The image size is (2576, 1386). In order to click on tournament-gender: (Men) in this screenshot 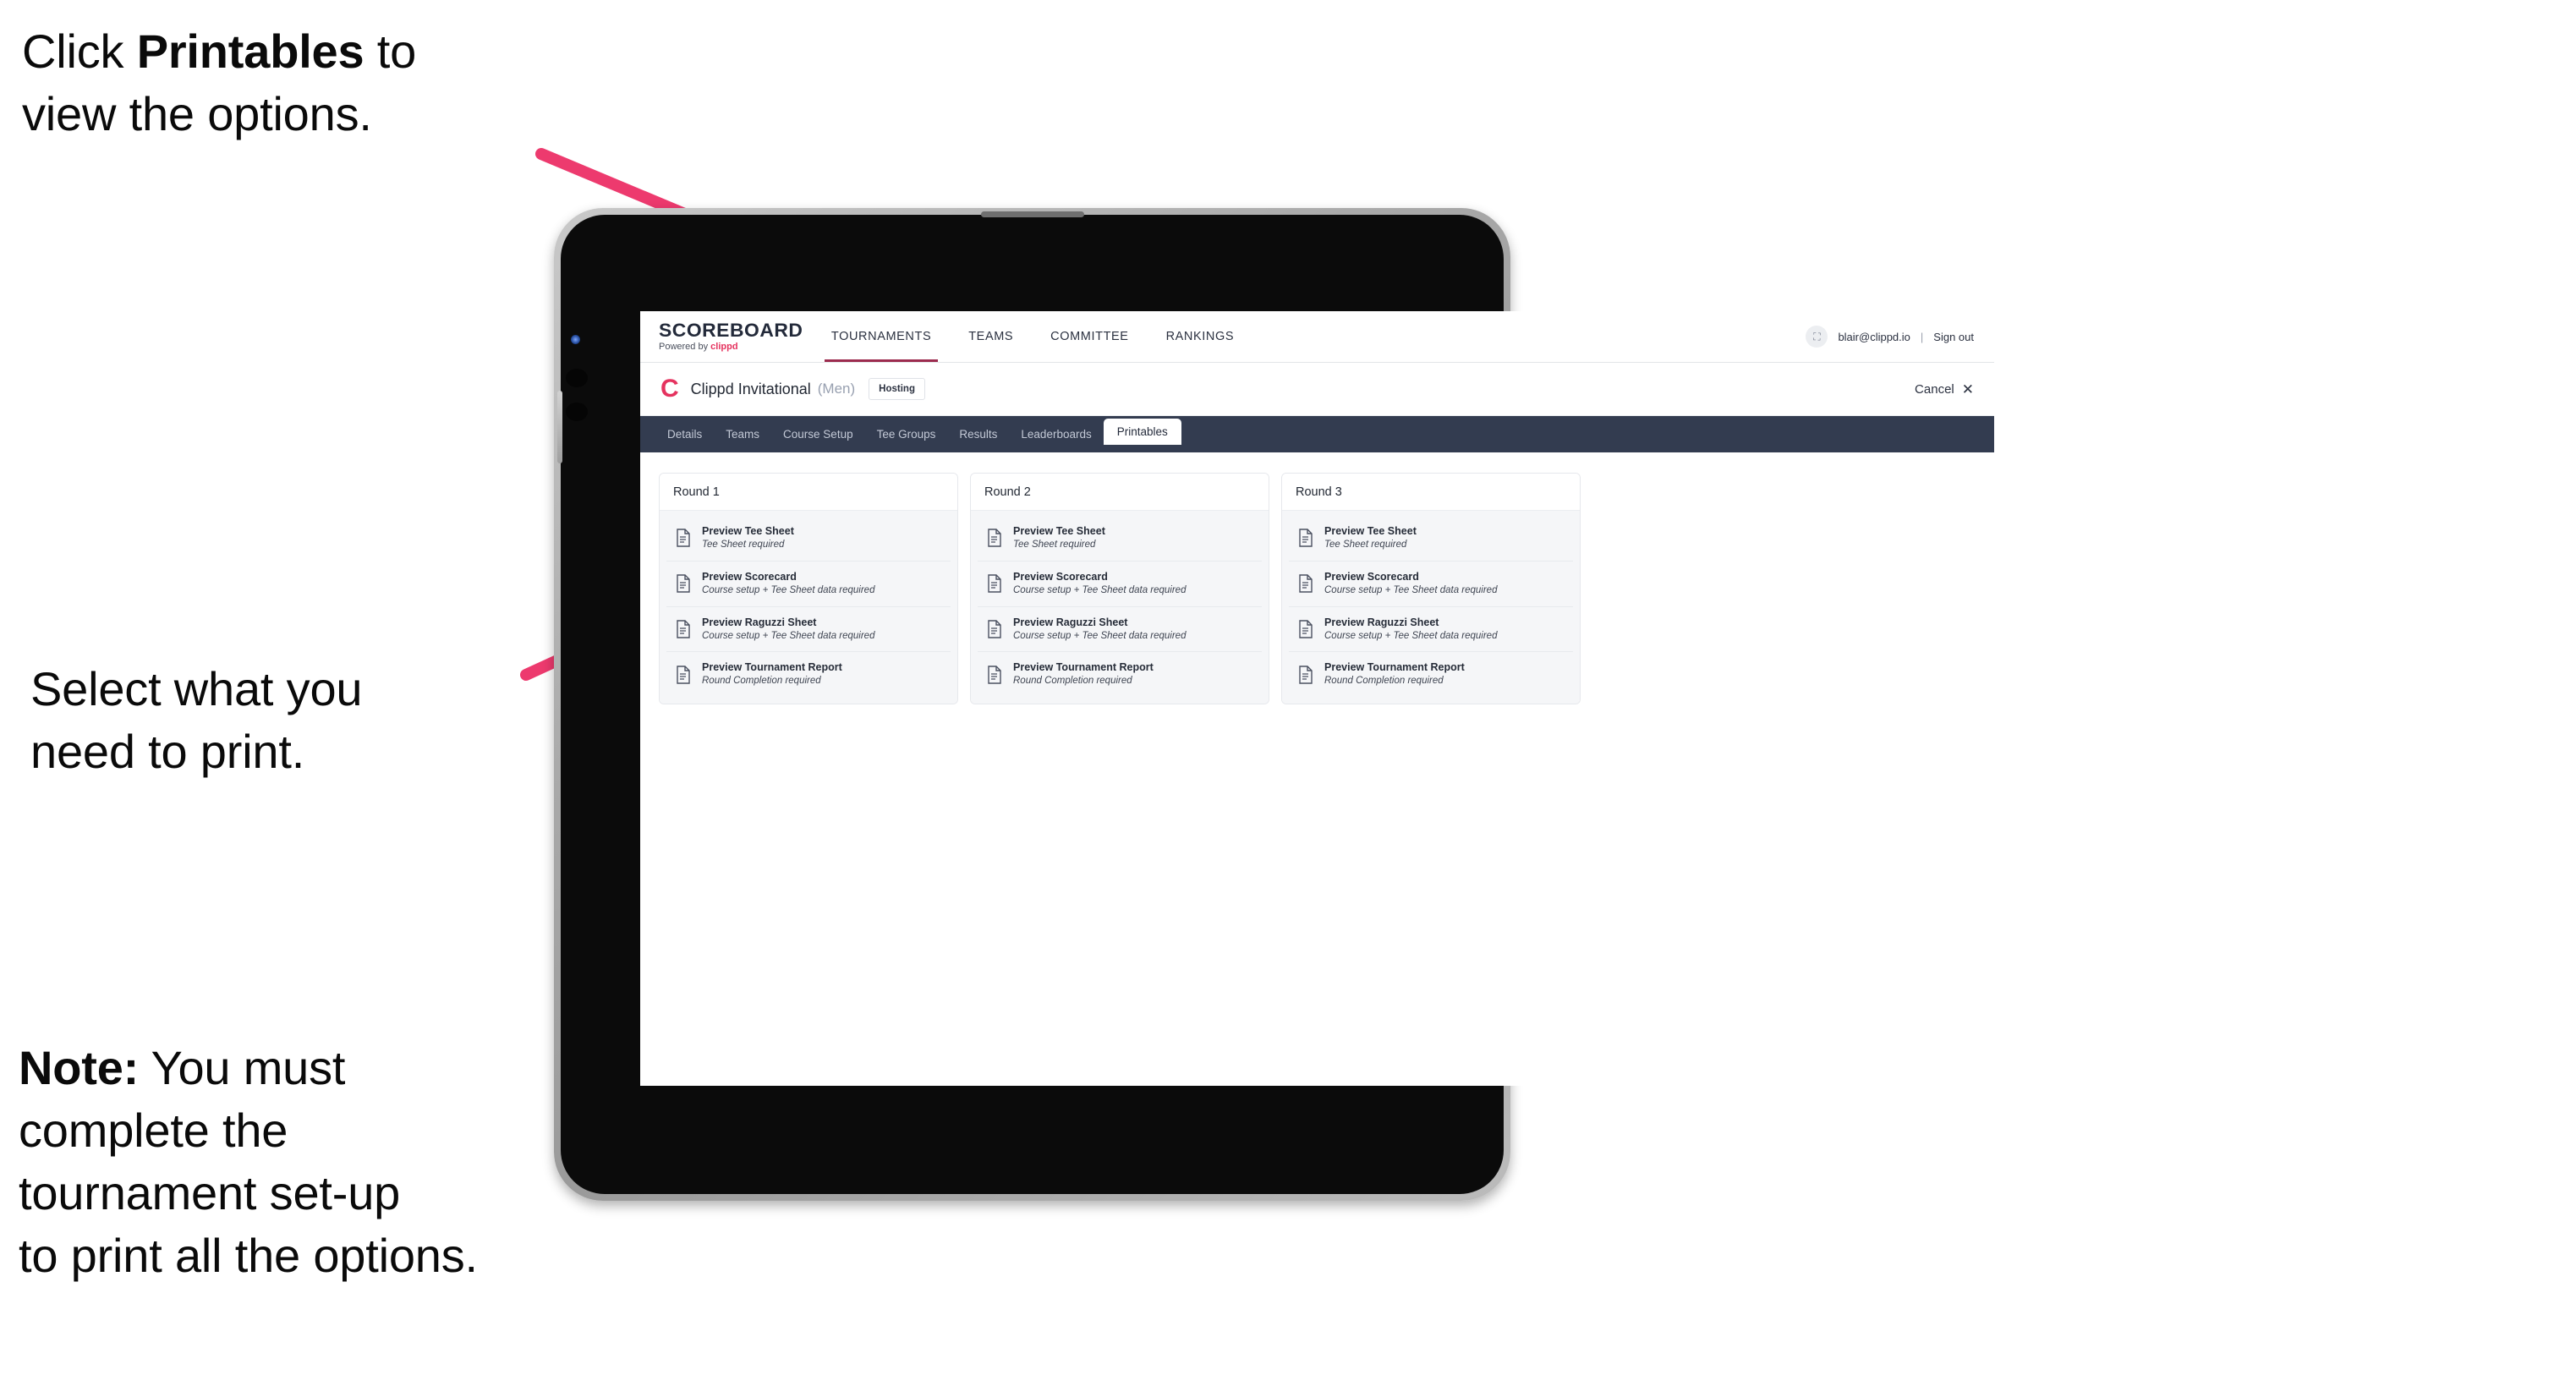, I will do `click(836, 389)`.